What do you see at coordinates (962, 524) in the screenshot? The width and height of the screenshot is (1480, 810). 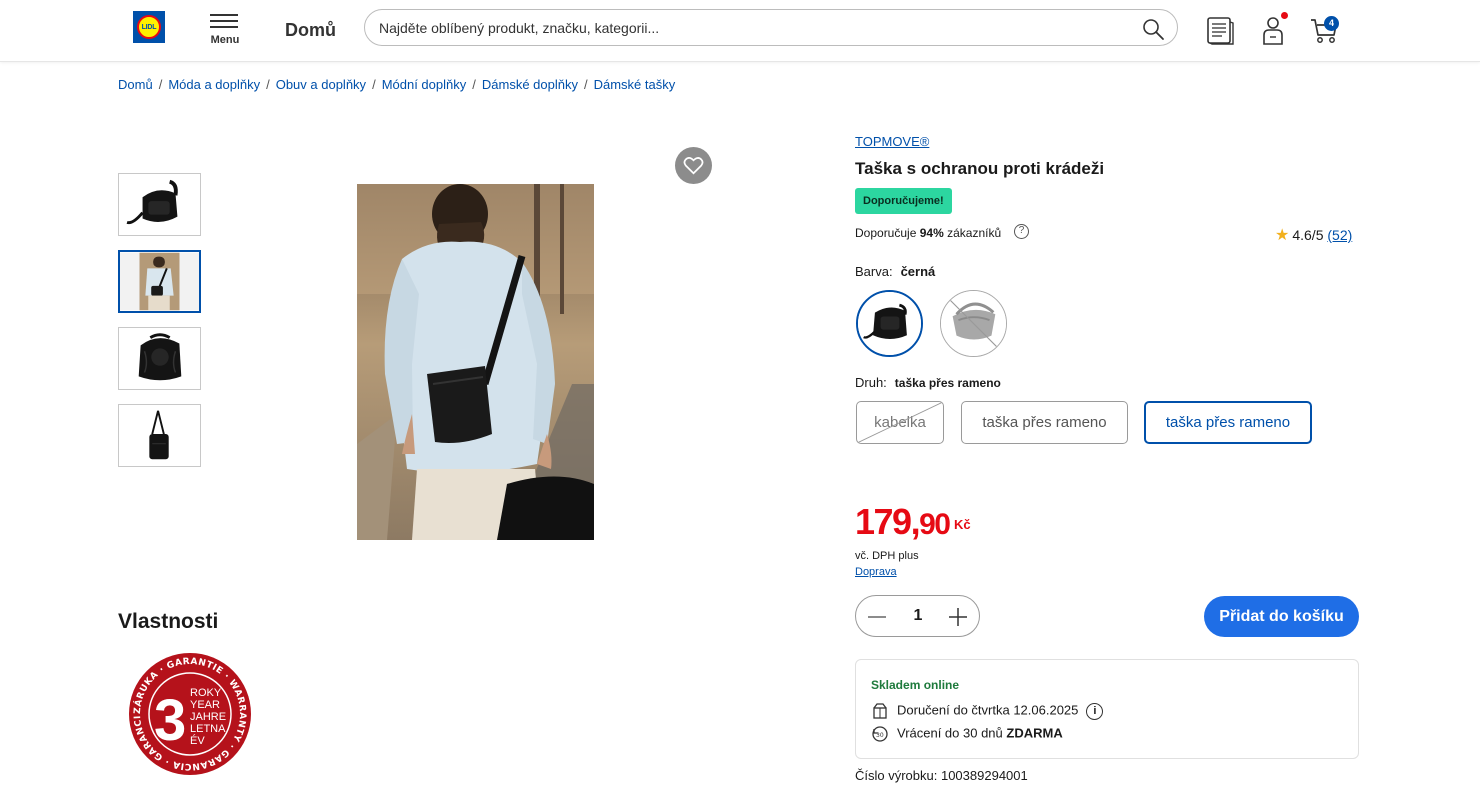 I see `price-currency: Kč` at bounding box center [962, 524].